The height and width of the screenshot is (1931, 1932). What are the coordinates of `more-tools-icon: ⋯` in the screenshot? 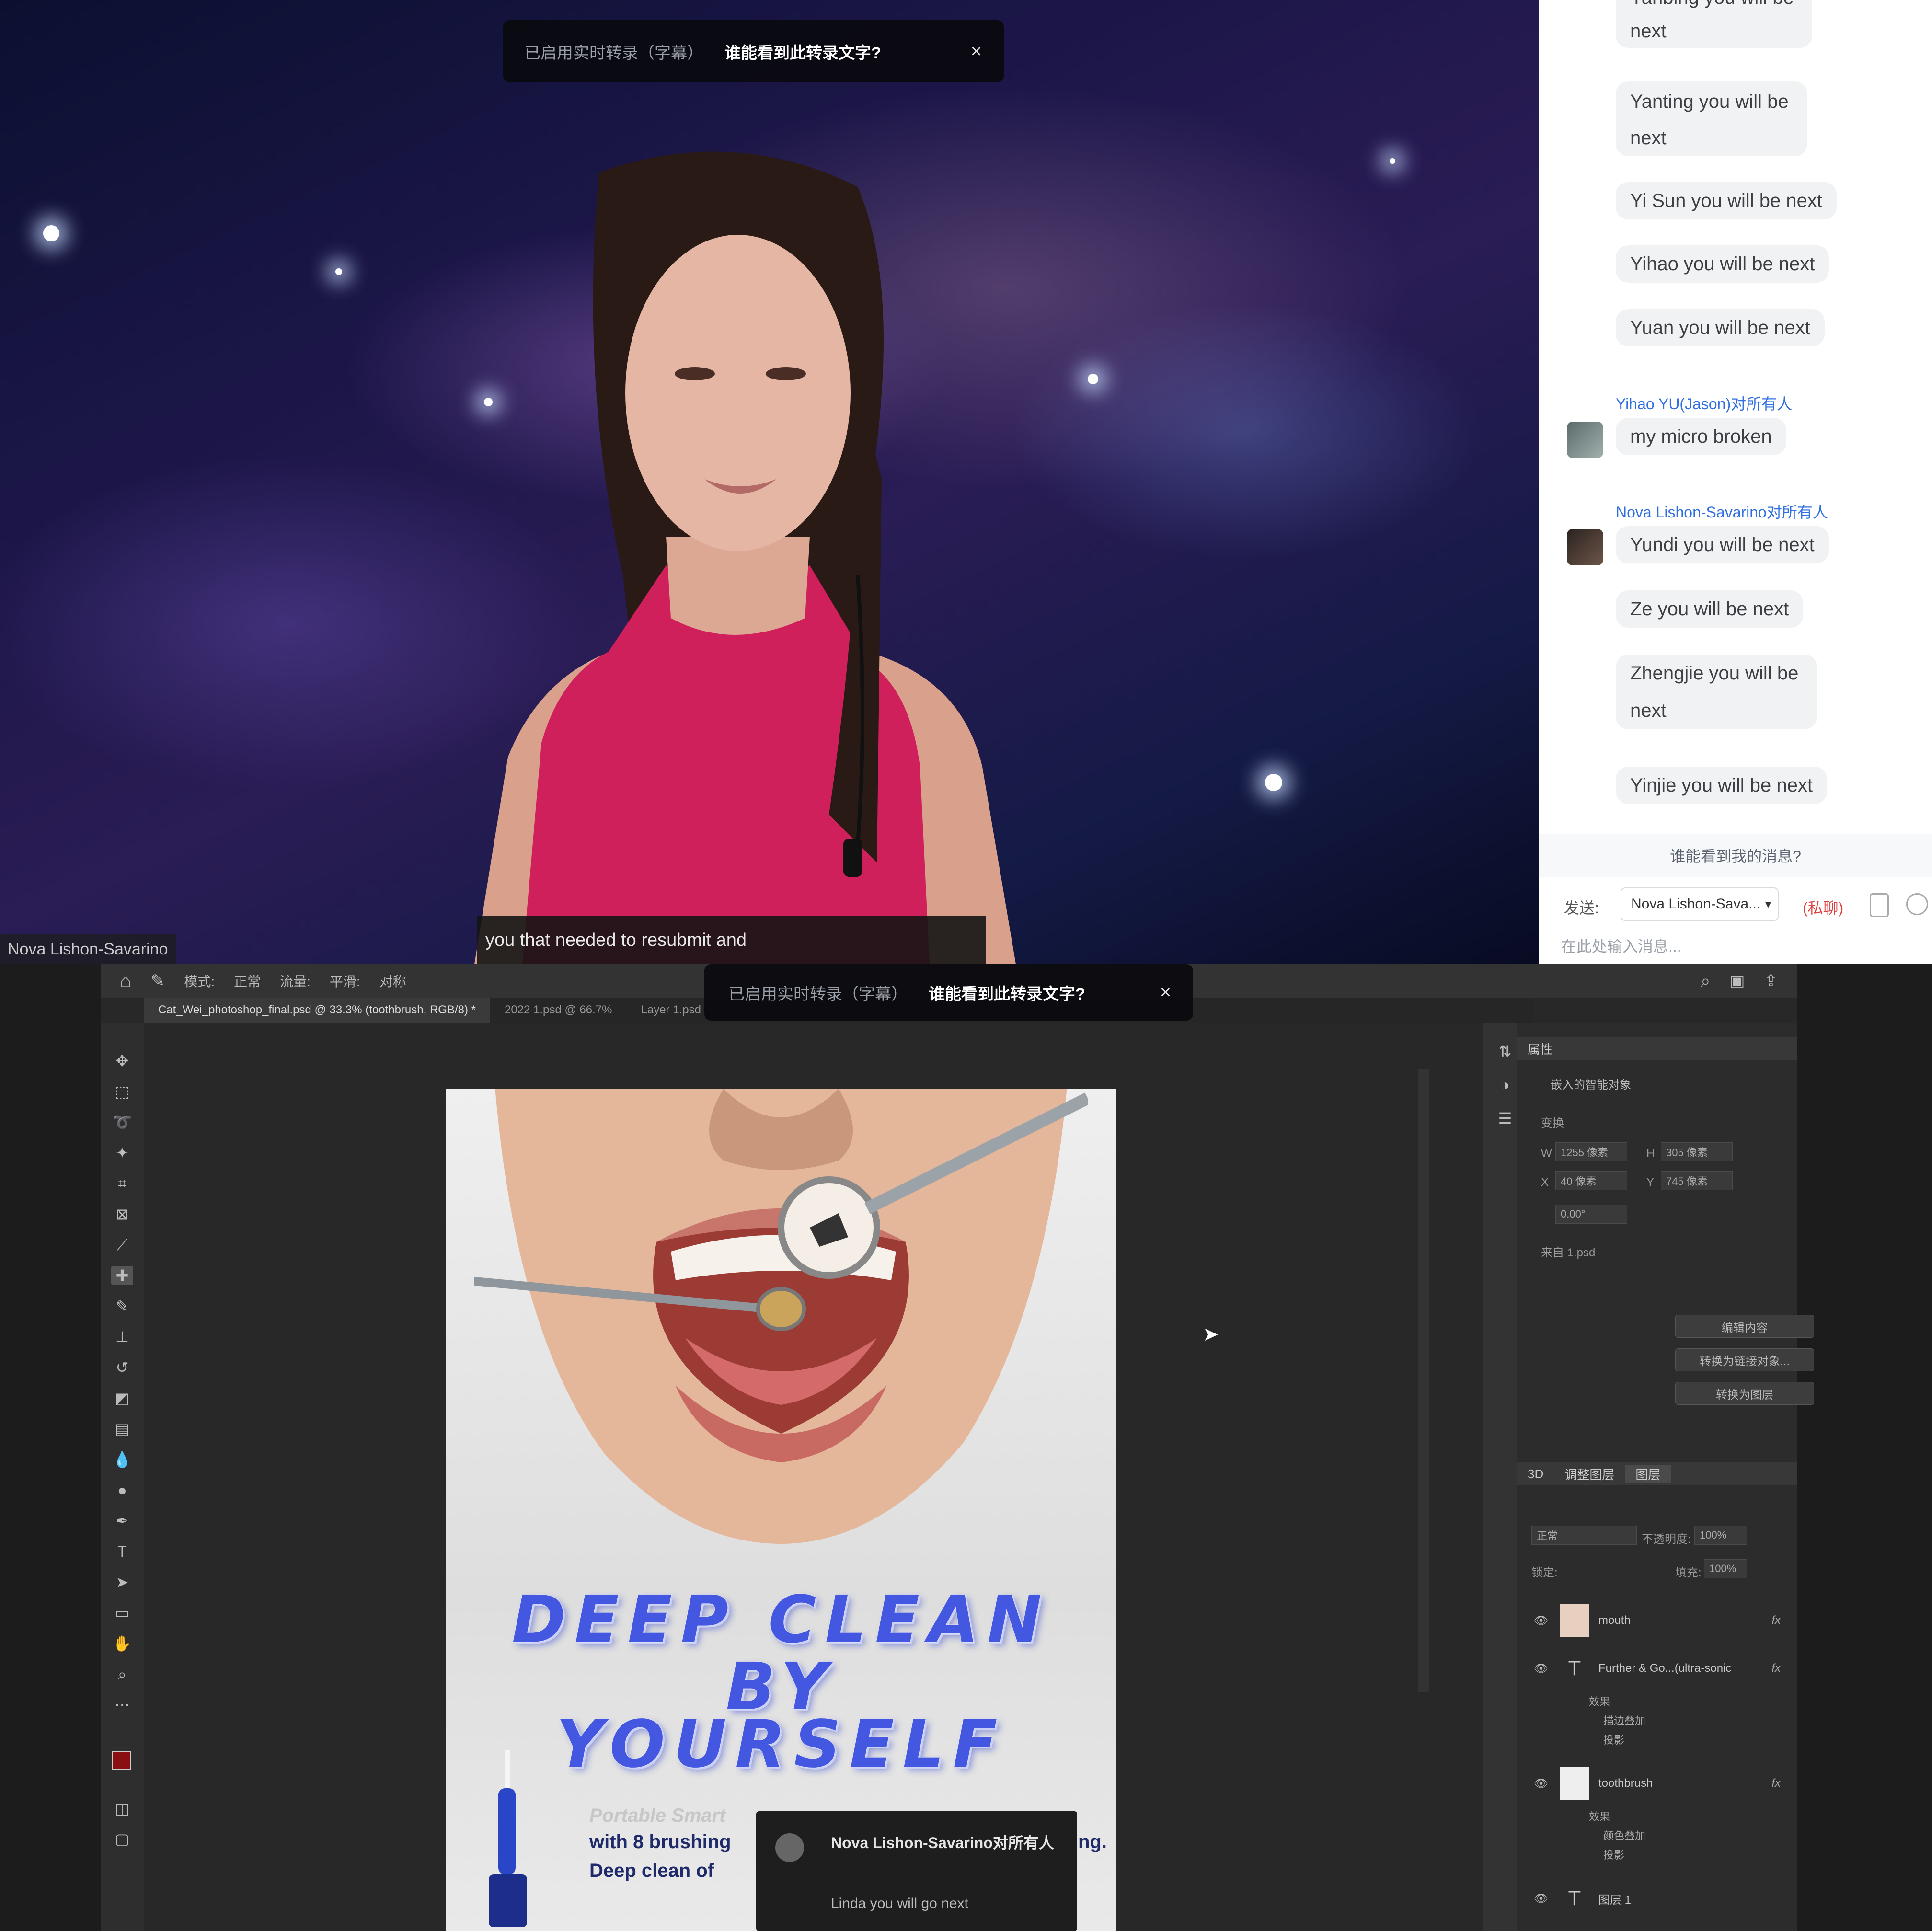 It's located at (122, 1704).